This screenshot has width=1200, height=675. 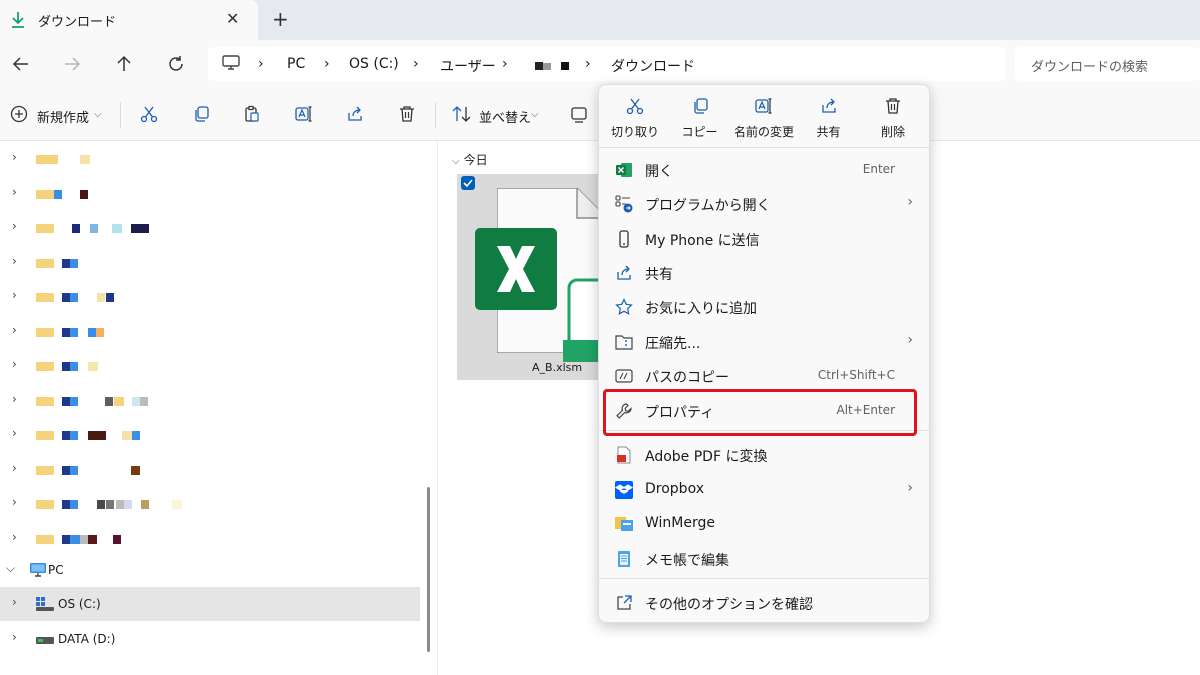 I want to click on breadcrumb-os-c: OS (C:), so click(x=374, y=64).